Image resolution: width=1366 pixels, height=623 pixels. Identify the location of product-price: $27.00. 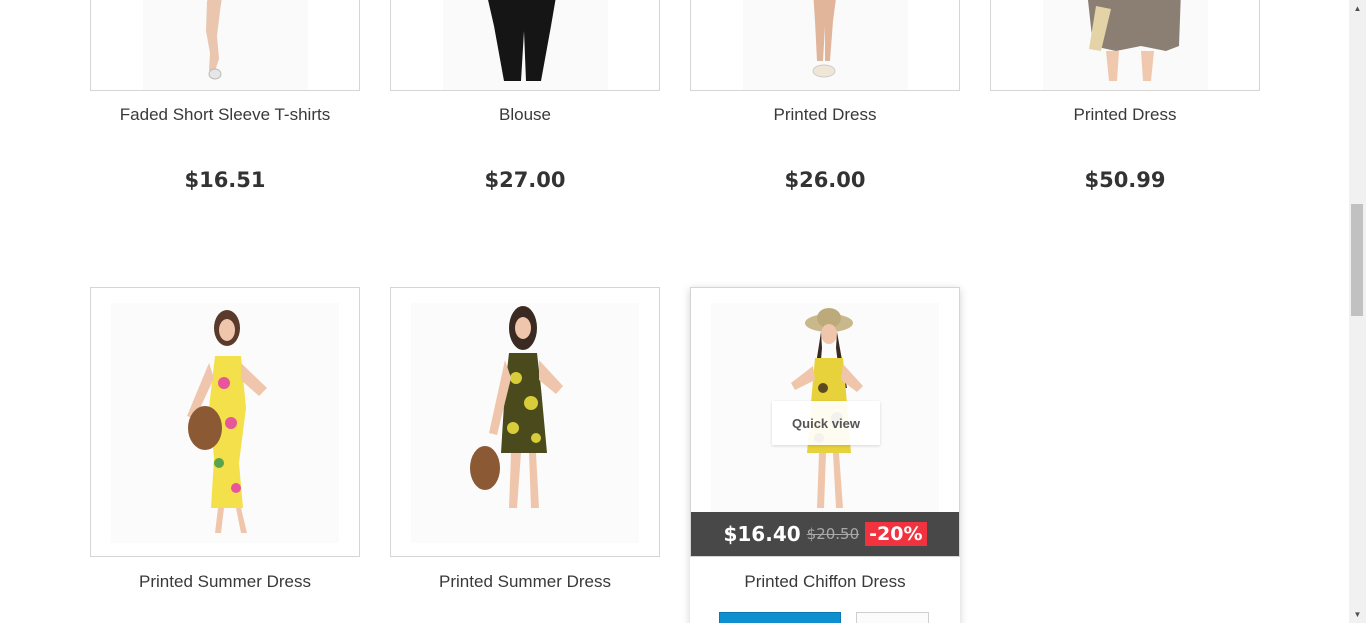
(525, 180).